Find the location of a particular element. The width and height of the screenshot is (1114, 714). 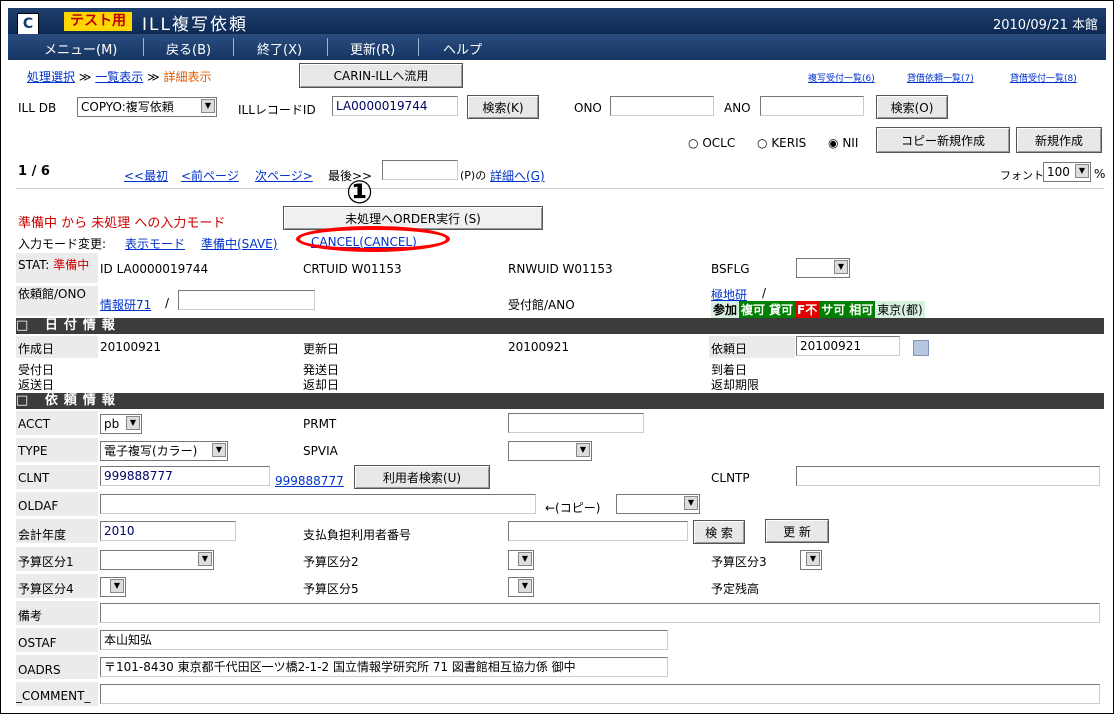

user-search-button: 利用者検索(U) is located at coordinates (422, 477).